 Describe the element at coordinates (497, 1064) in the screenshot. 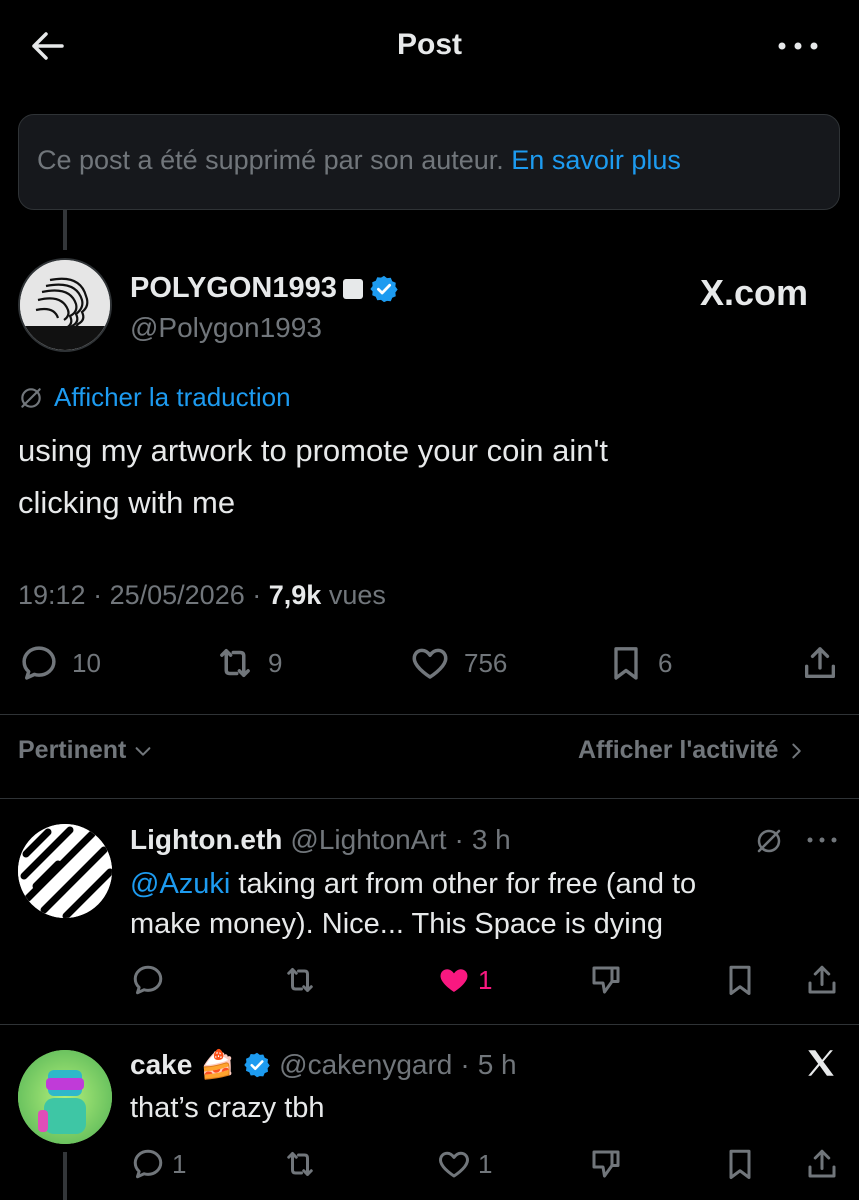

I see `reply-time: 5 h` at that location.